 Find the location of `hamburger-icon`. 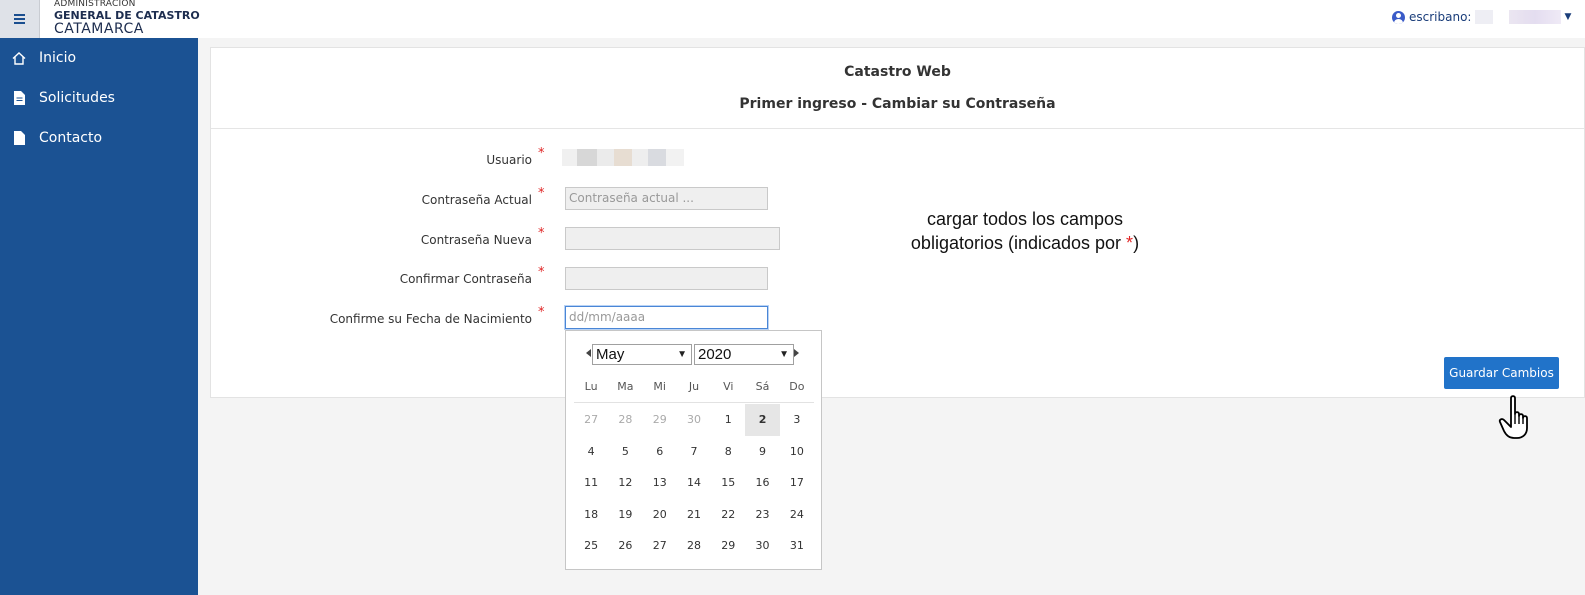

hamburger-icon is located at coordinates (19, 19).